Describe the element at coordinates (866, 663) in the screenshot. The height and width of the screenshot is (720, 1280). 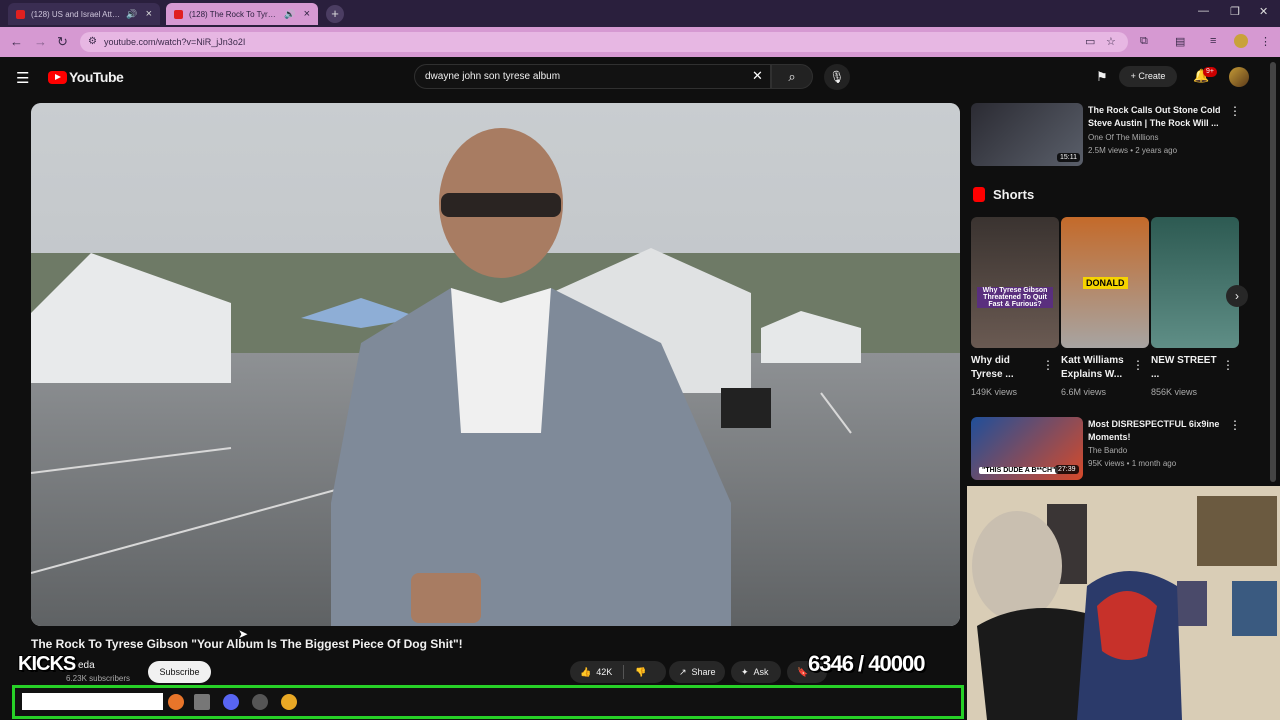
I see `goal-counter-overlay: 6346 / 40000` at that location.